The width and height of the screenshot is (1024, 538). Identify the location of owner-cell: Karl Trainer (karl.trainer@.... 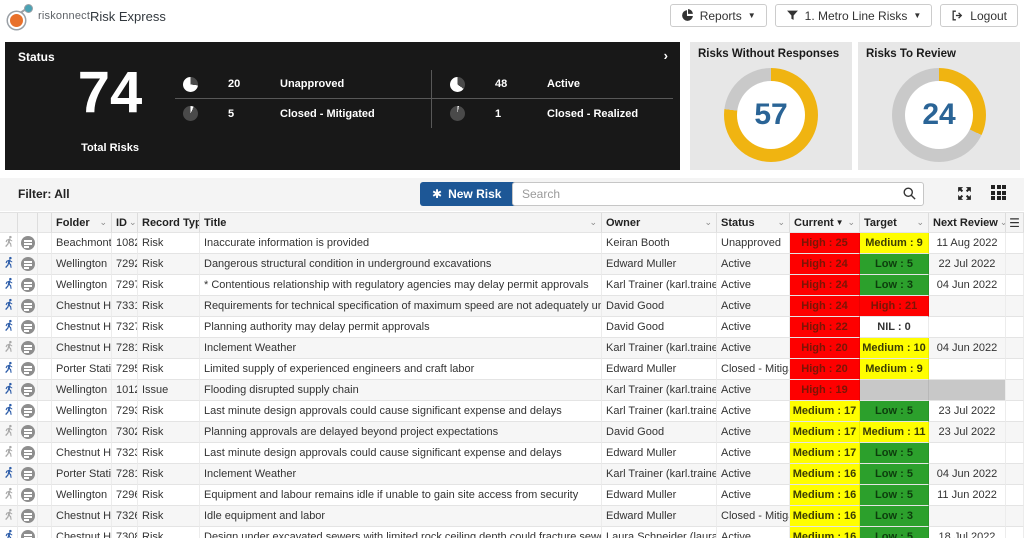
(659, 390).